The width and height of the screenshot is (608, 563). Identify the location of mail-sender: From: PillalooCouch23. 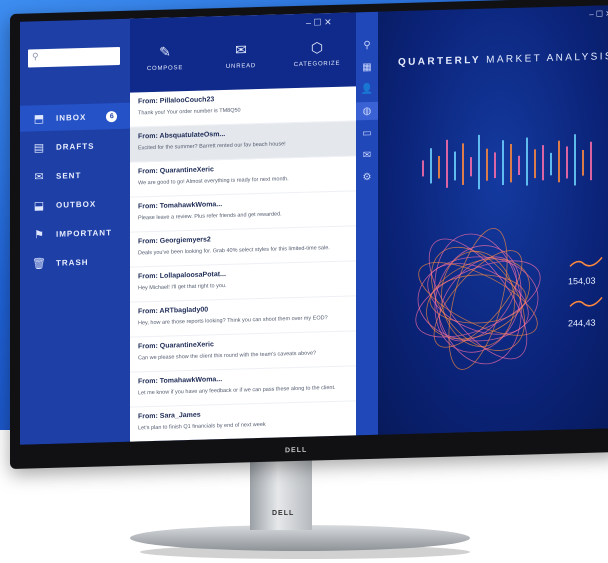
(176, 101).